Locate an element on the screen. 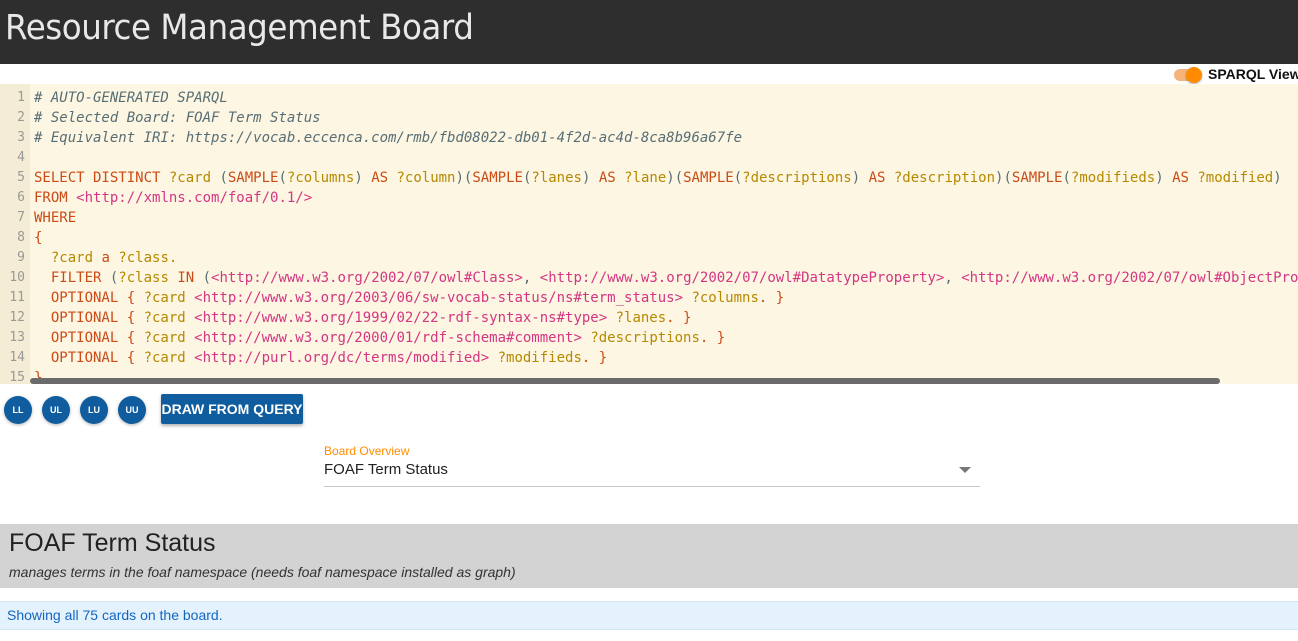 The height and width of the screenshot is (641, 1298). layout-ll-button: LL is located at coordinates (18, 410).